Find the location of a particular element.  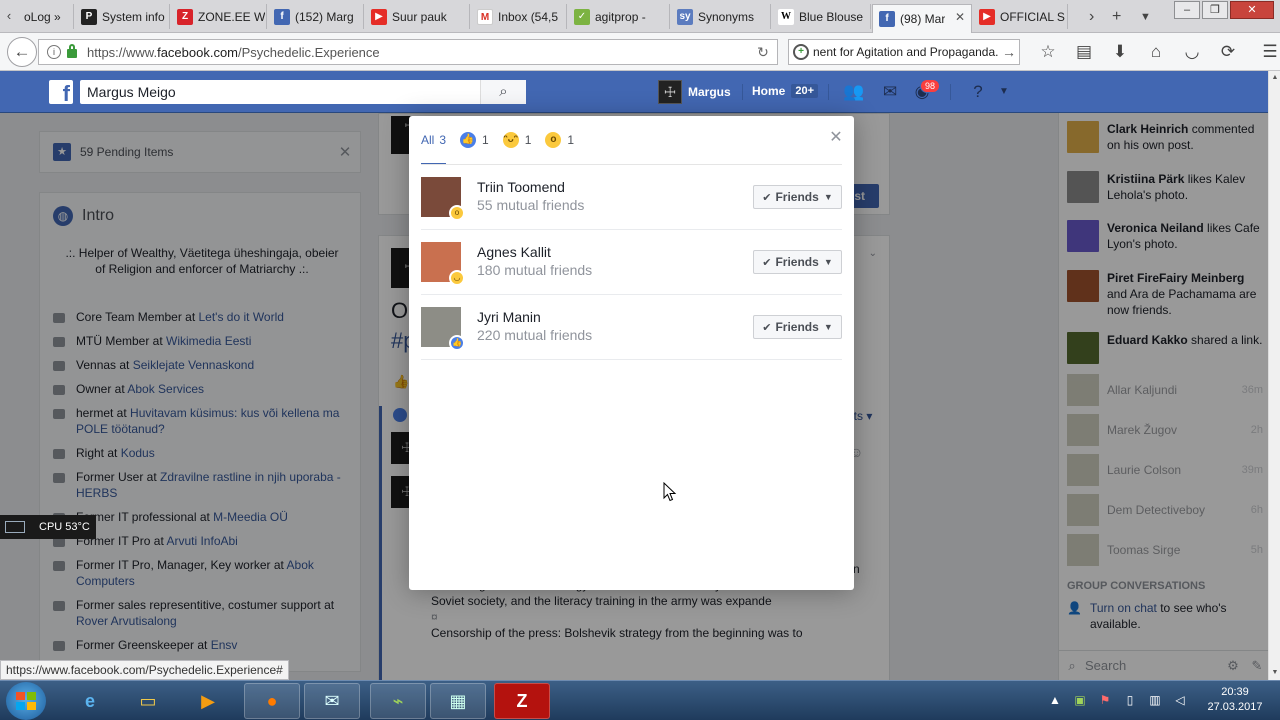

internet-explorer-icon: e is located at coordinates (90, 701).